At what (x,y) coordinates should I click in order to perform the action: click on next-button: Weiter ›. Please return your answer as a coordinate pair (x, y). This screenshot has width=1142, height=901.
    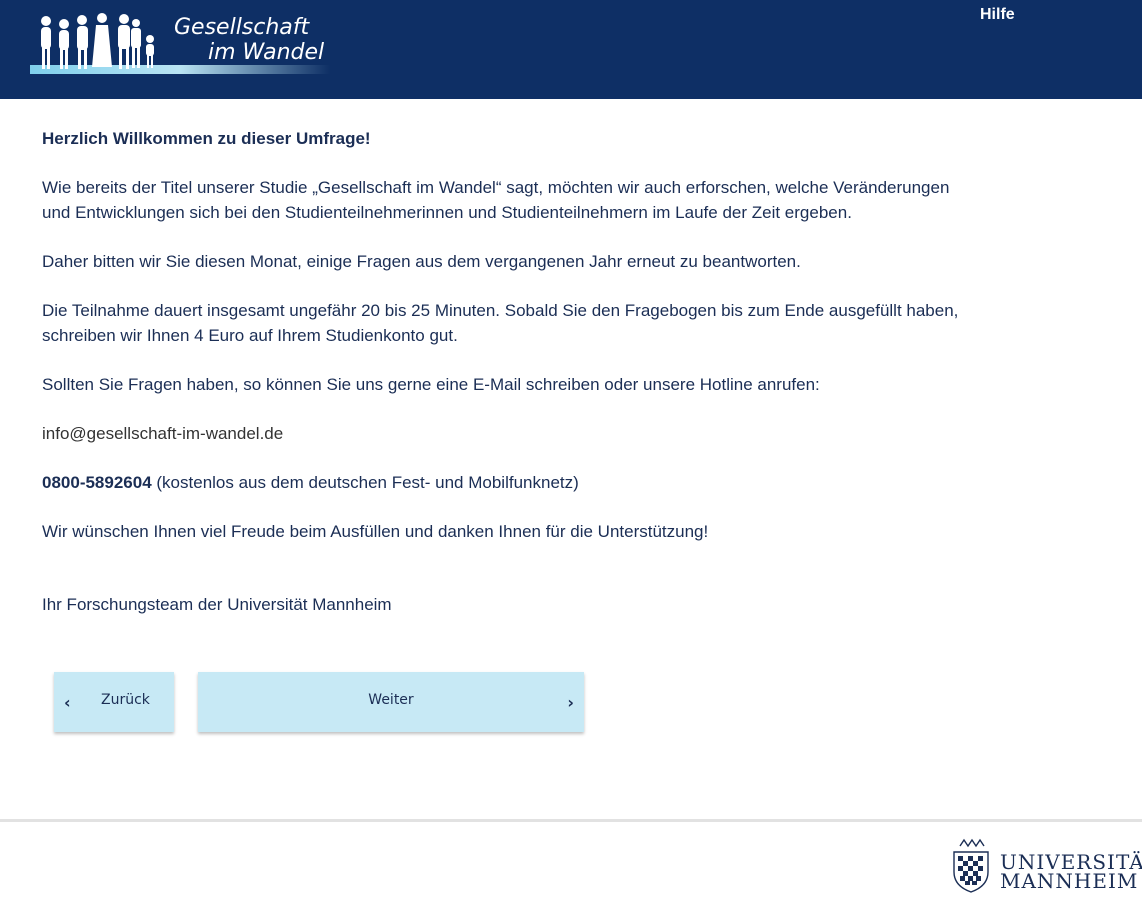
    Looking at the image, I should click on (391, 702).